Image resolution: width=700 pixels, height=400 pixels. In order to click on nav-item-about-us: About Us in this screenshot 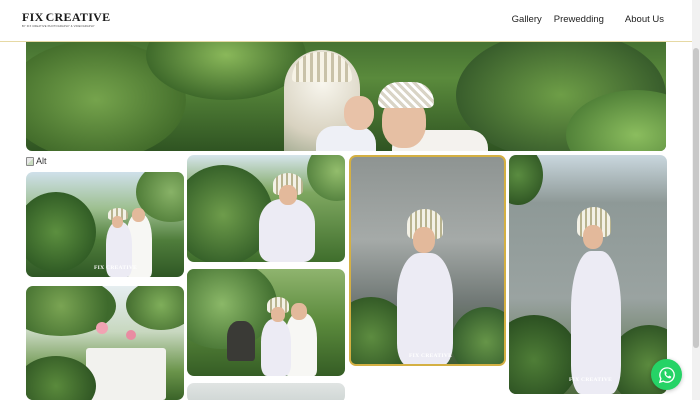, I will do `click(644, 19)`.